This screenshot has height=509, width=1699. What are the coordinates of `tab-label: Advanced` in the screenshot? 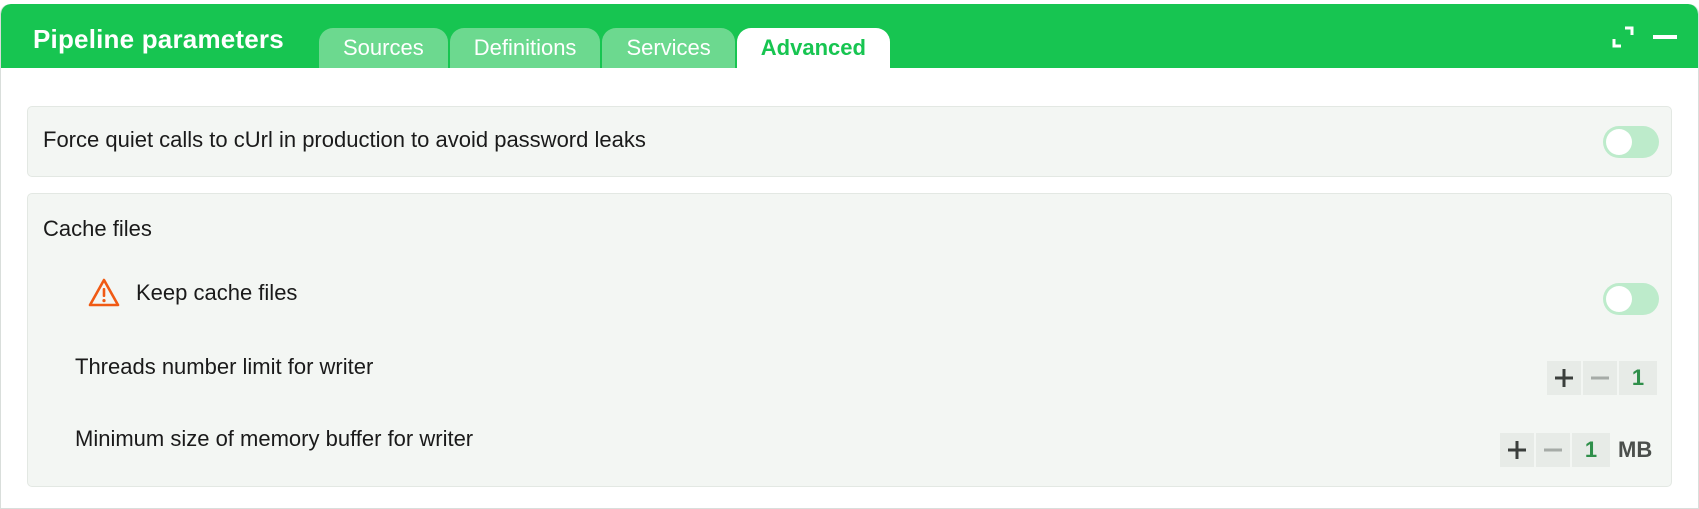 It's located at (813, 47).